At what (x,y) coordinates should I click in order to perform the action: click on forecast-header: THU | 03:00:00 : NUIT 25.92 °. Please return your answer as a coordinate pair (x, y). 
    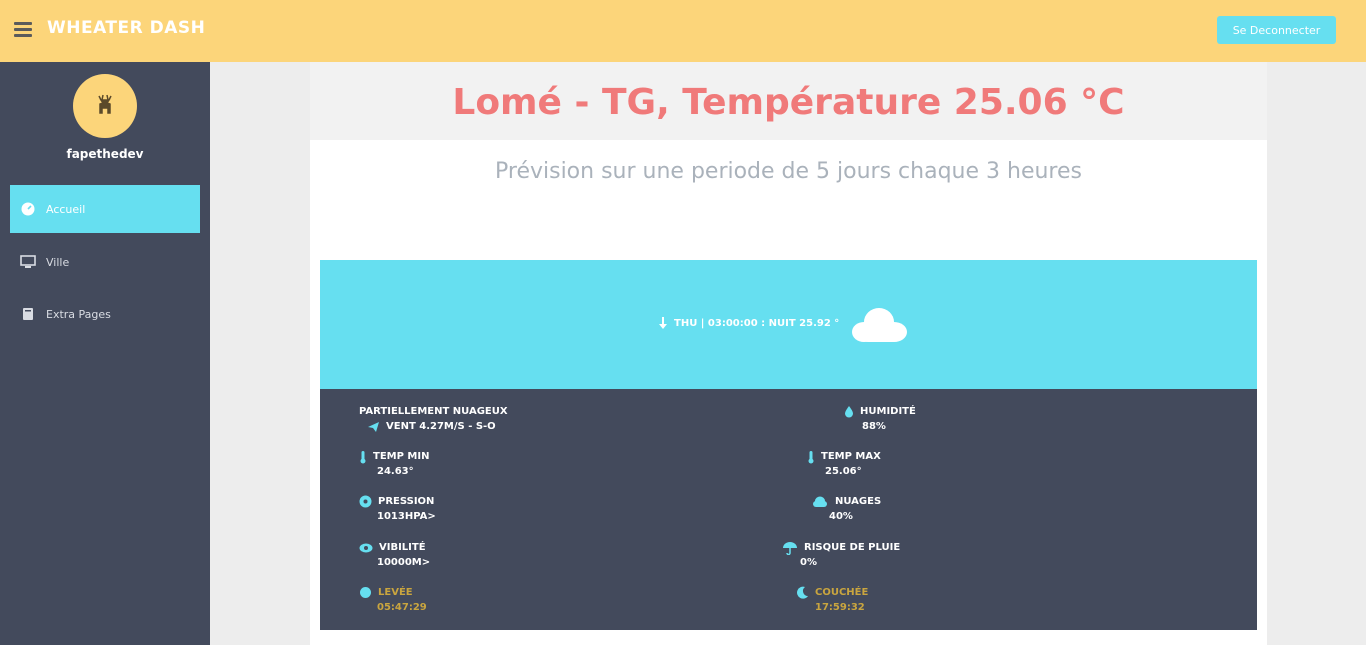
    Looking at the image, I should click on (788, 324).